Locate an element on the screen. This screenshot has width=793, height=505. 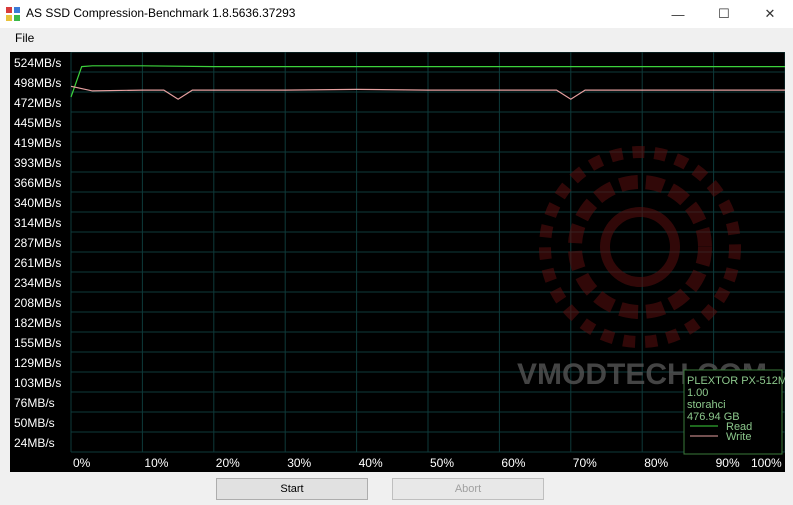
close-icon: ✕ is located at coordinates (770, 13).